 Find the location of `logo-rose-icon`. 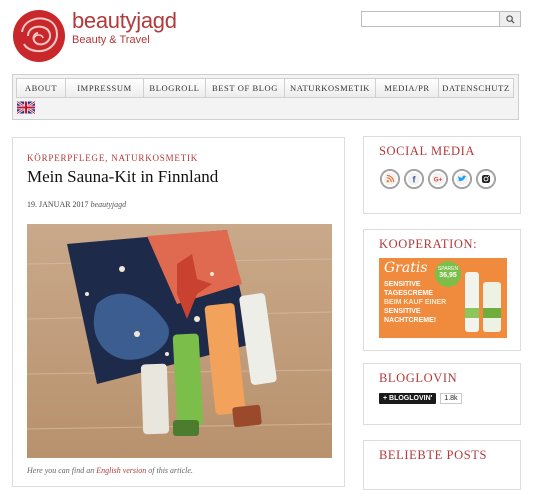

logo-rose-icon is located at coordinates (39, 36).